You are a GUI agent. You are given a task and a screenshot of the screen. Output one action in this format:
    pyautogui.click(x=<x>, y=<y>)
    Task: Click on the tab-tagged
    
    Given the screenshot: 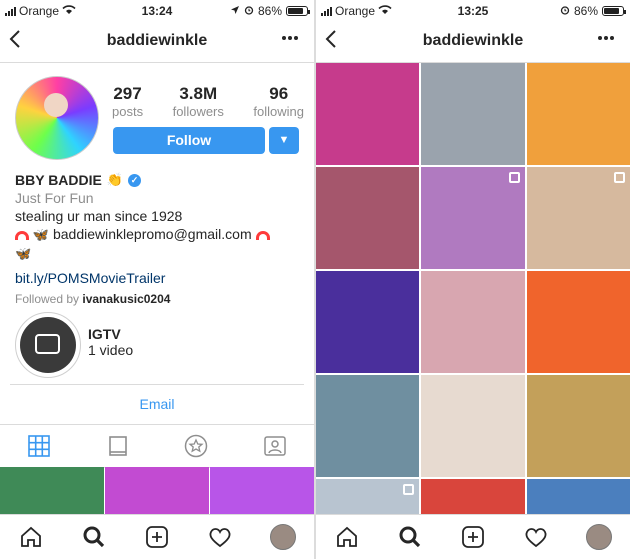 What is the action you would take?
    pyautogui.click(x=275, y=446)
    